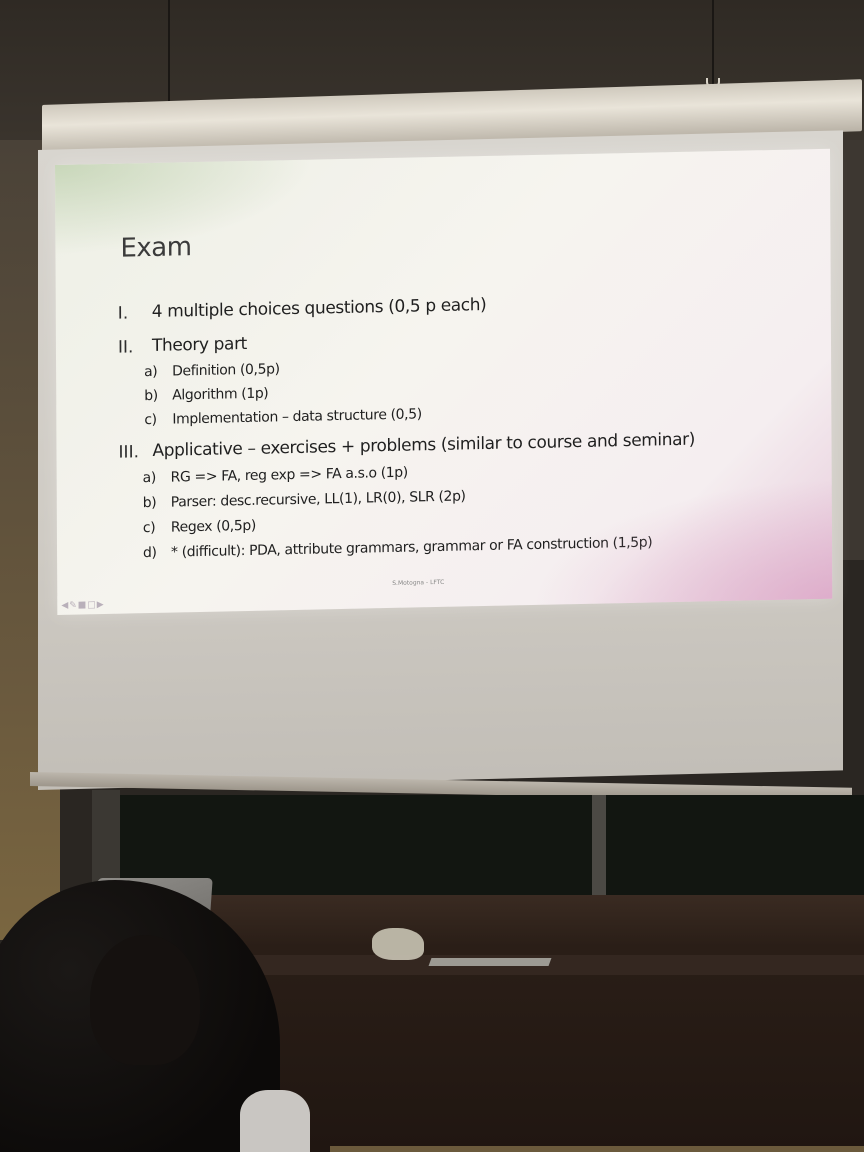 This screenshot has height=1152, width=864. I want to click on paper-sheet, so click(490, 962).